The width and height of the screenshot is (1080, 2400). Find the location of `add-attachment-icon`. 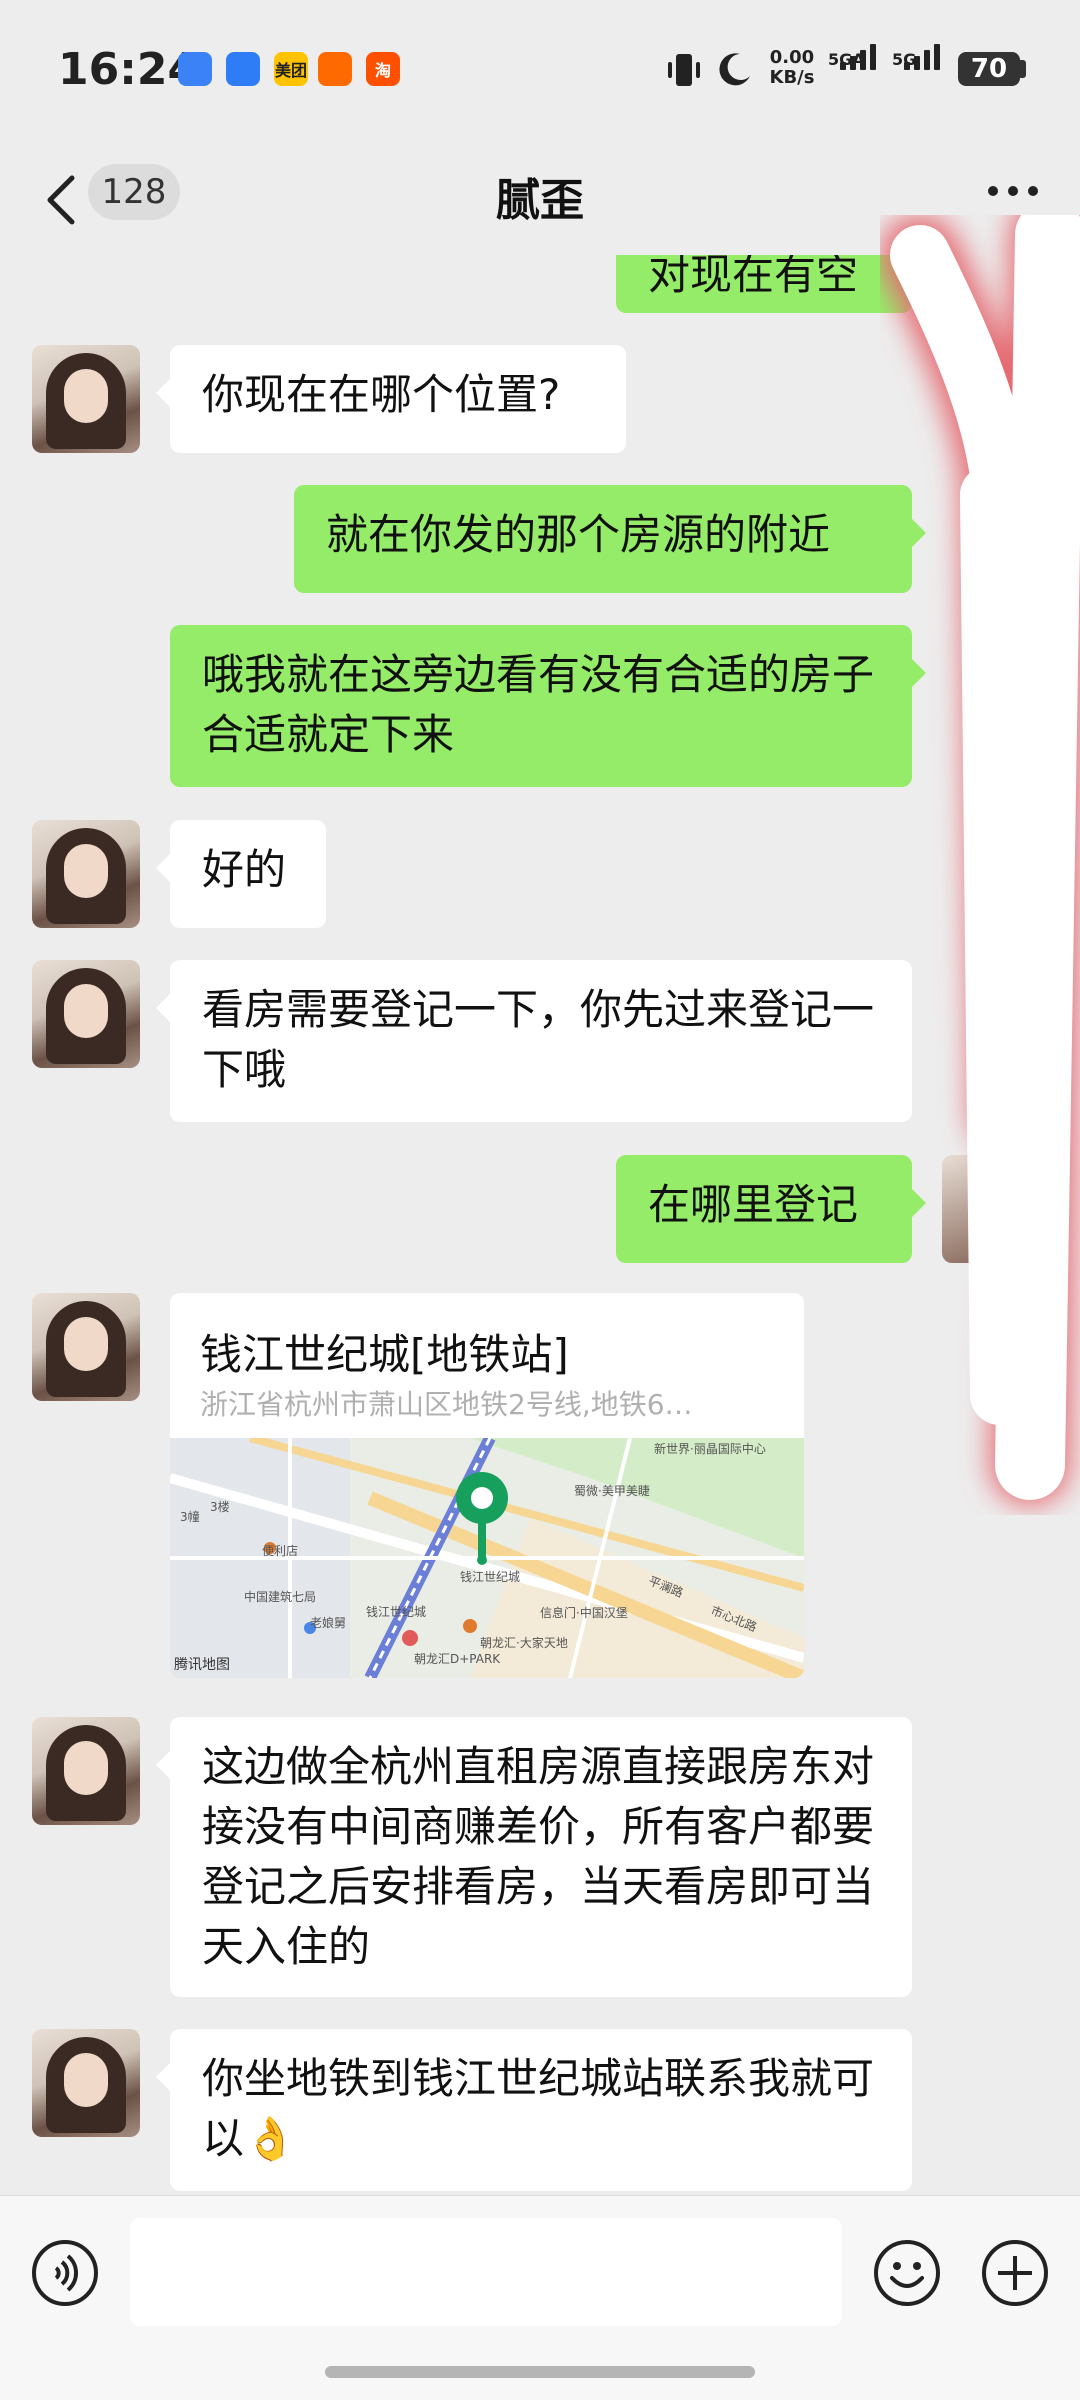

add-attachment-icon is located at coordinates (1015, 2273).